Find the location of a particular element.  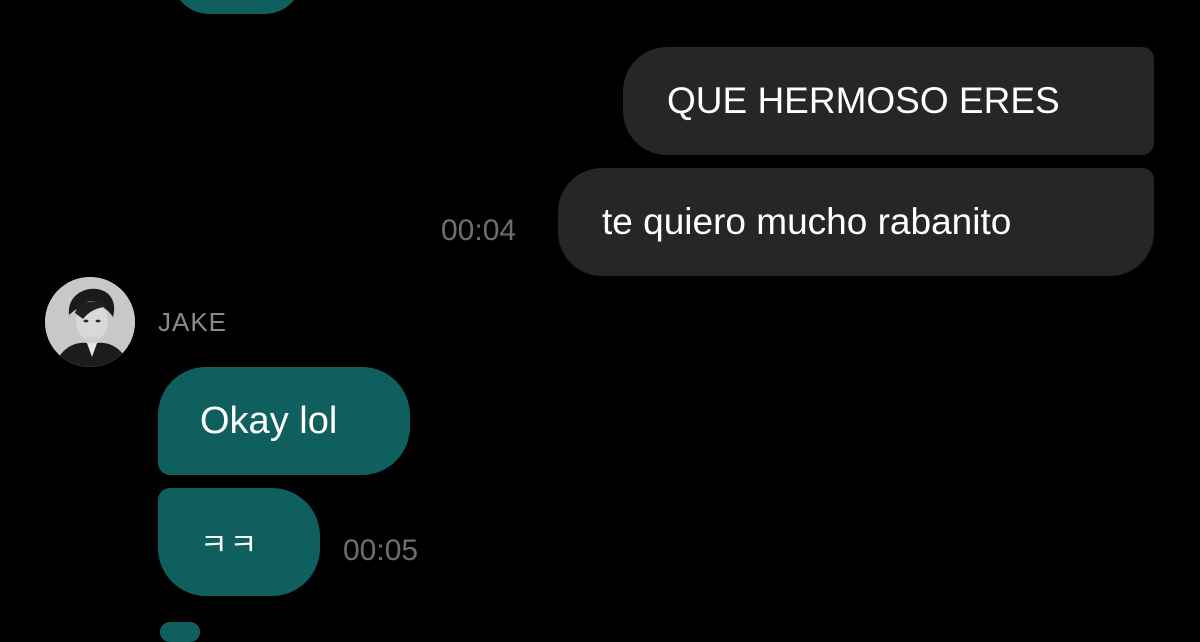

partial-incoming-bubble-bottom is located at coordinates (180, 632).